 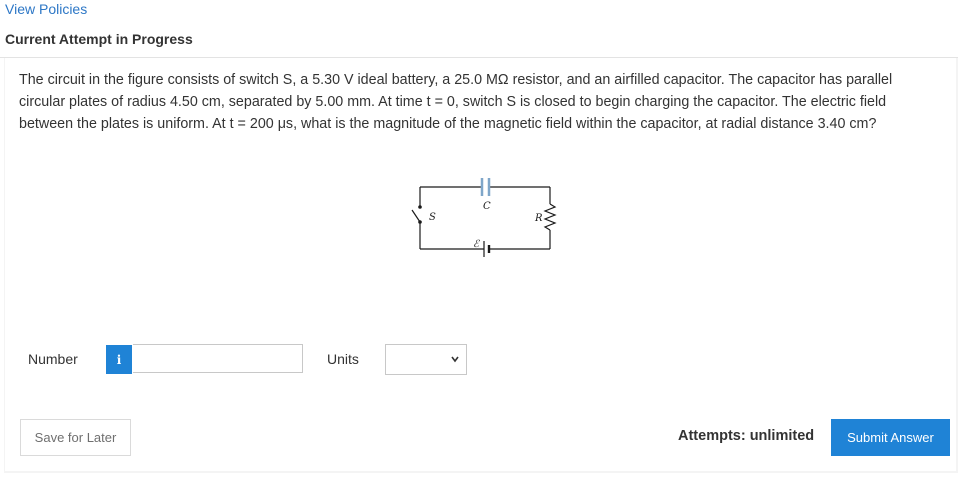 I want to click on switch-blade, so click(x=416, y=216).